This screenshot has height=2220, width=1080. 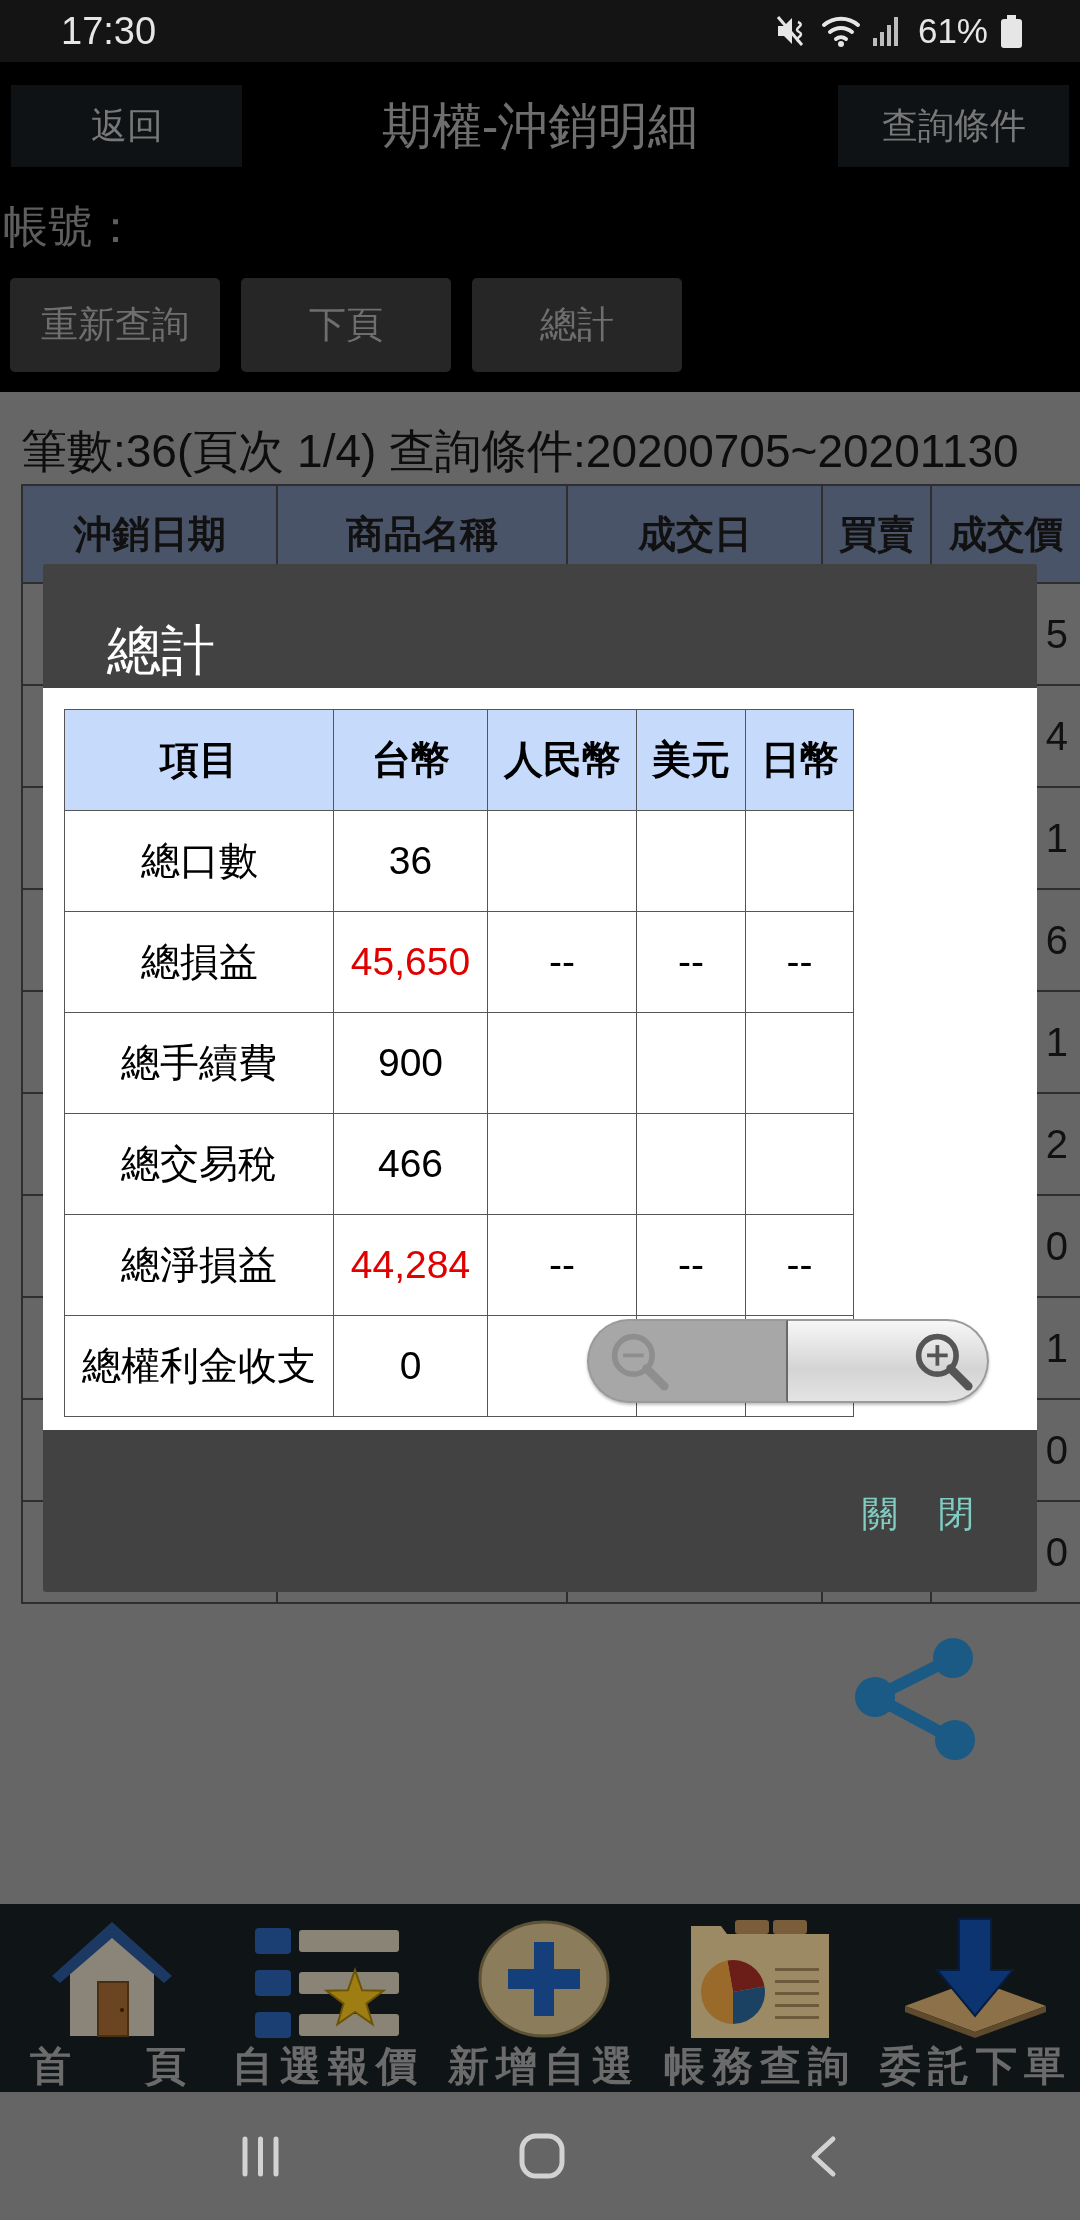 I want to click on table-cell: 總口數, so click(x=199, y=861).